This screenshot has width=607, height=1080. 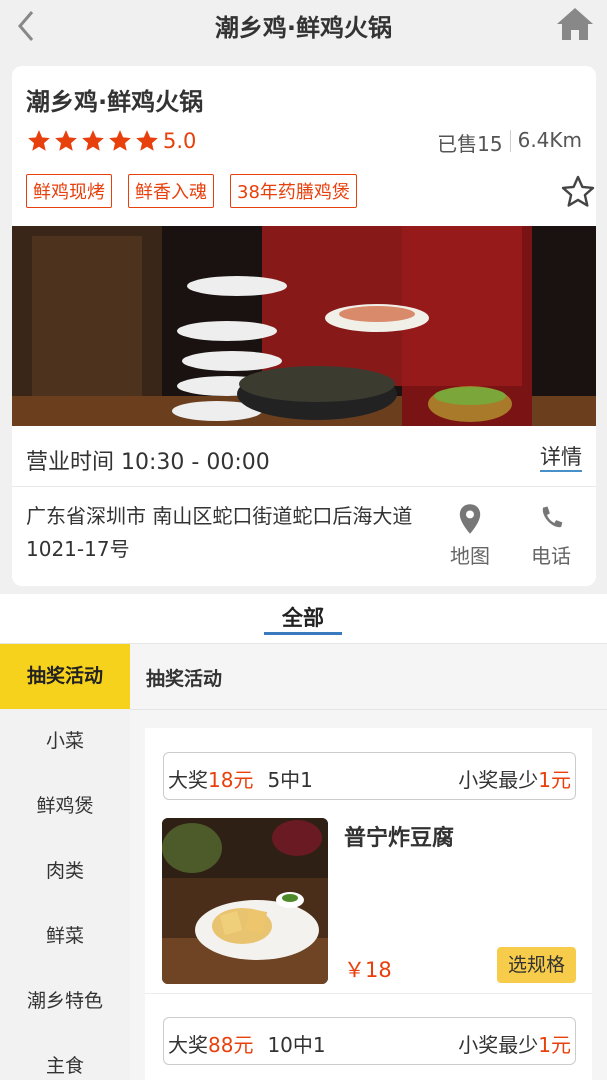 What do you see at coordinates (65, 871) in the screenshot?
I see `sidebar-item-meat: 肉类` at bounding box center [65, 871].